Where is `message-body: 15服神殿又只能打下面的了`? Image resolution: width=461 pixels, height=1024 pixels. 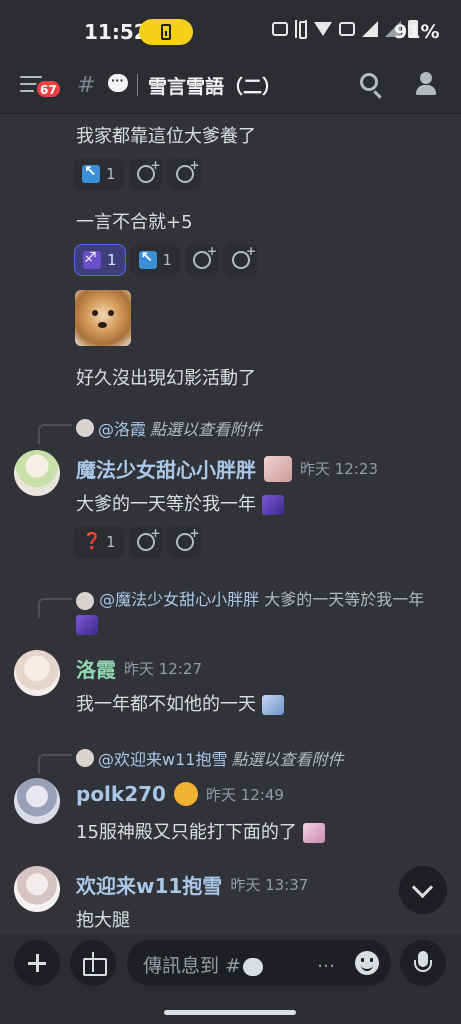 message-body: 15服神殿又只能打下面的了 is located at coordinates (186, 832).